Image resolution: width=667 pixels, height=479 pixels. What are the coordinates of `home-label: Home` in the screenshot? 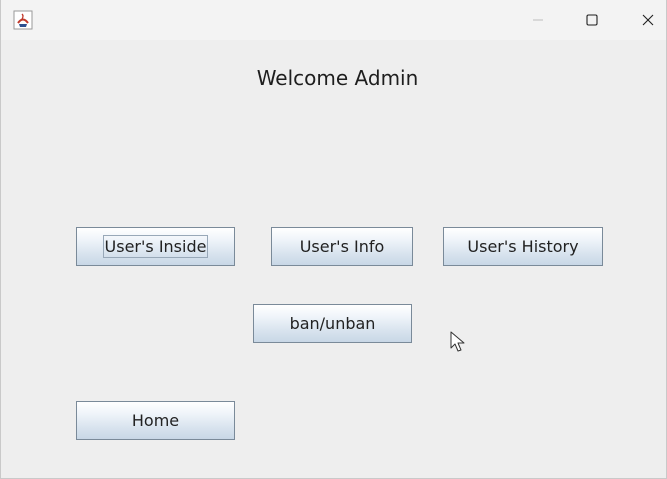 It's located at (155, 420).